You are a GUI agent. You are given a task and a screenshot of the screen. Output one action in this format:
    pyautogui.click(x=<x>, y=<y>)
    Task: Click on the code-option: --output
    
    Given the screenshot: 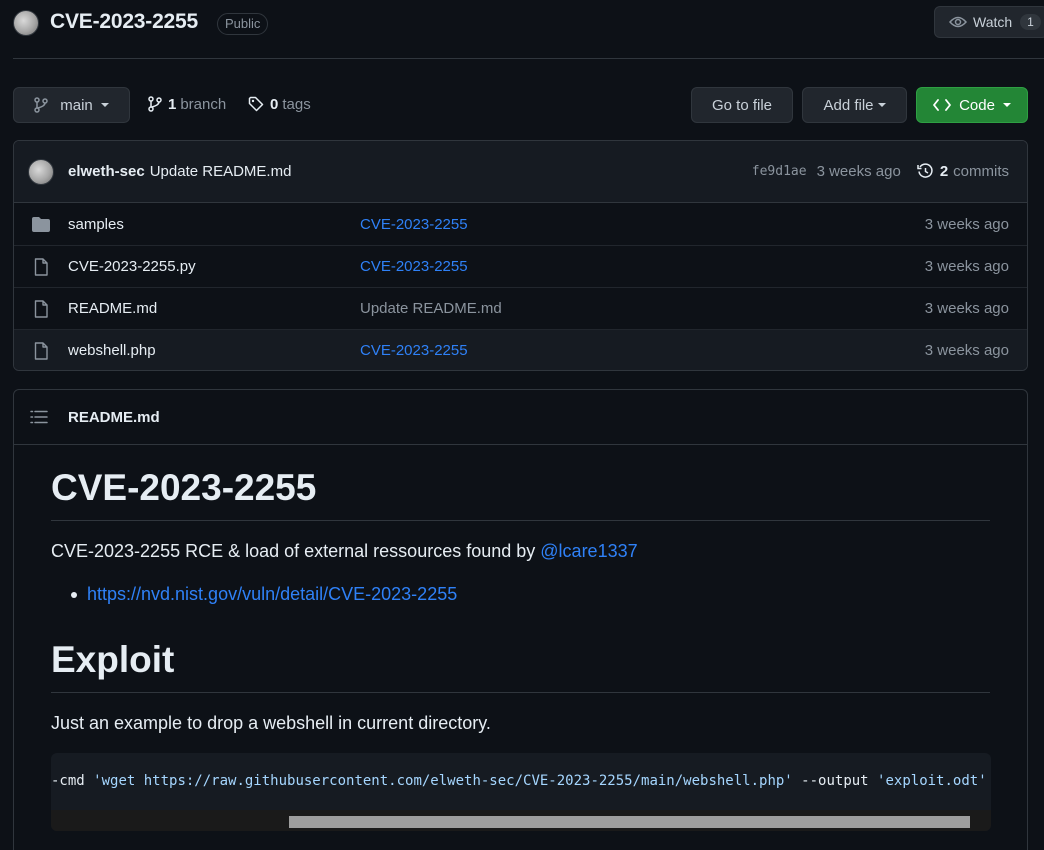 What is the action you would take?
    pyautogui.click(x=835, y=781)
    